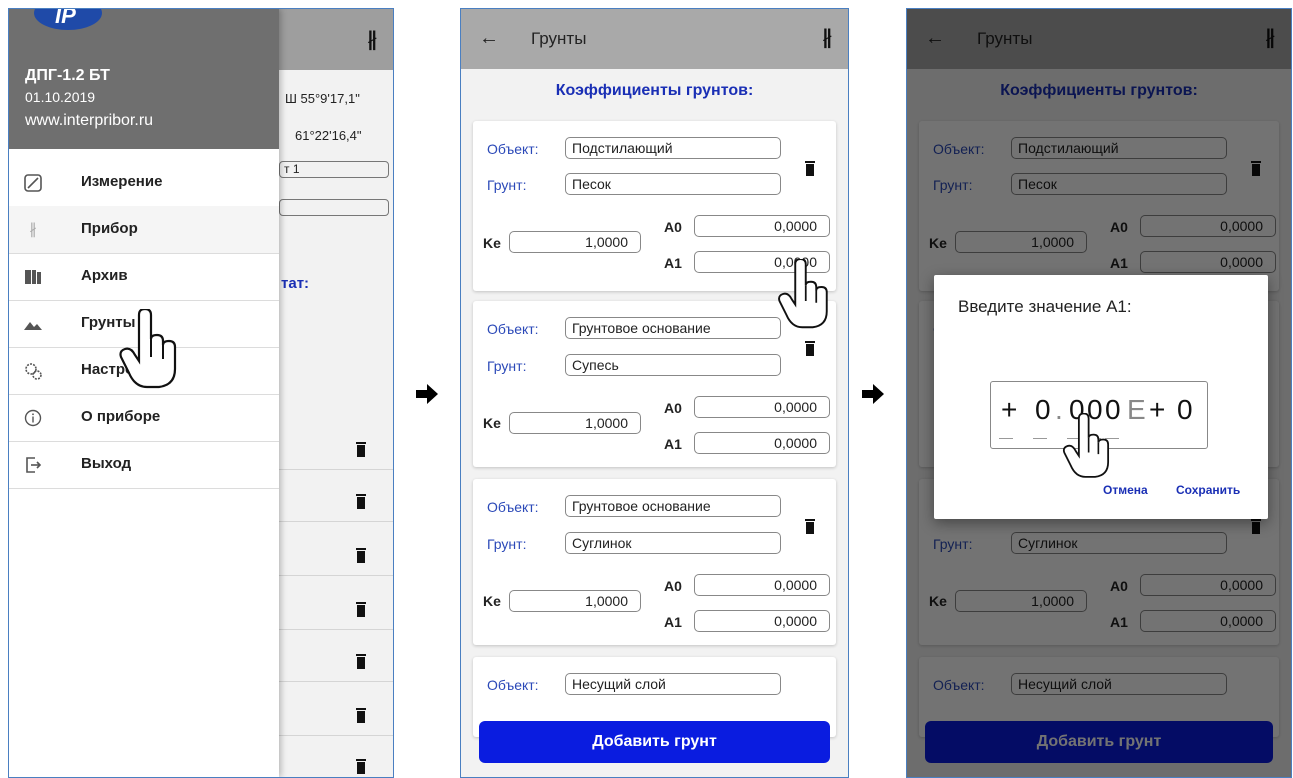 The image size is (1293, 778). Describe the element at coordinates (106, 463) in the screenshot. I see `menu-item-label: Выход` at that location.